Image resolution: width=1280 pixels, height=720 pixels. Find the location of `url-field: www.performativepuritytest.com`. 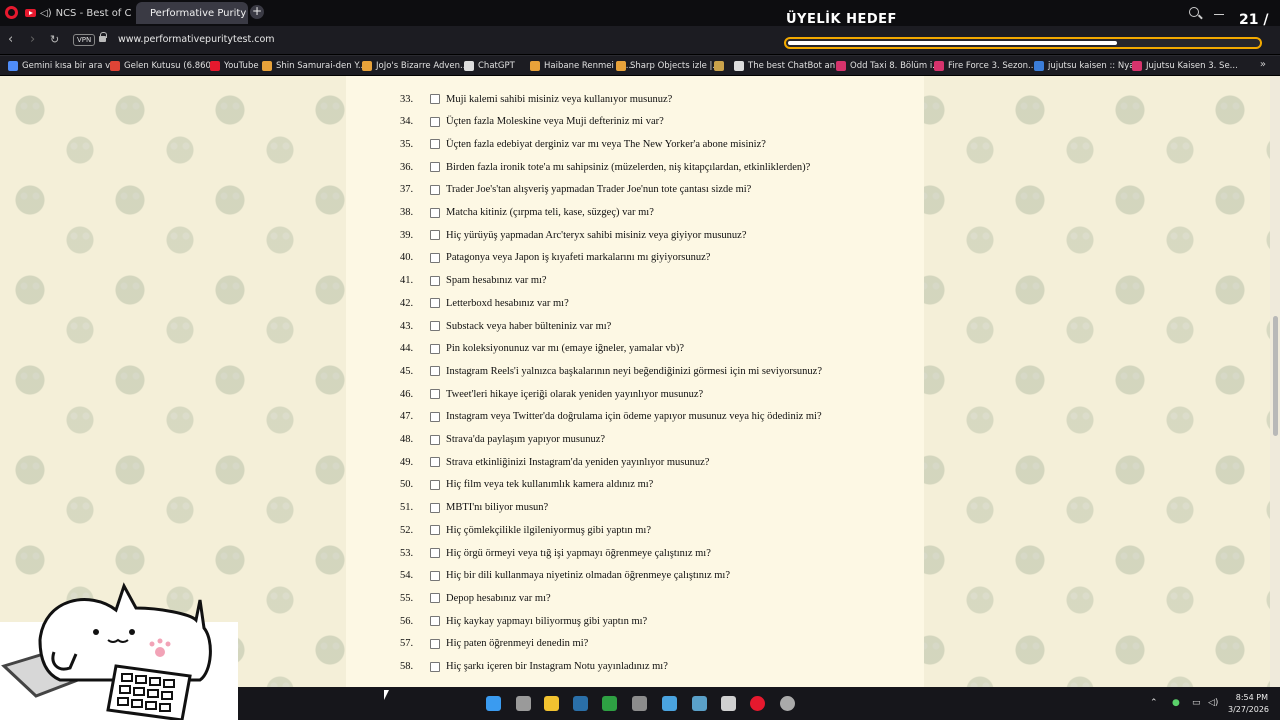

url-field: www.performativepuritytest.com is located at coordinates (196, 39).